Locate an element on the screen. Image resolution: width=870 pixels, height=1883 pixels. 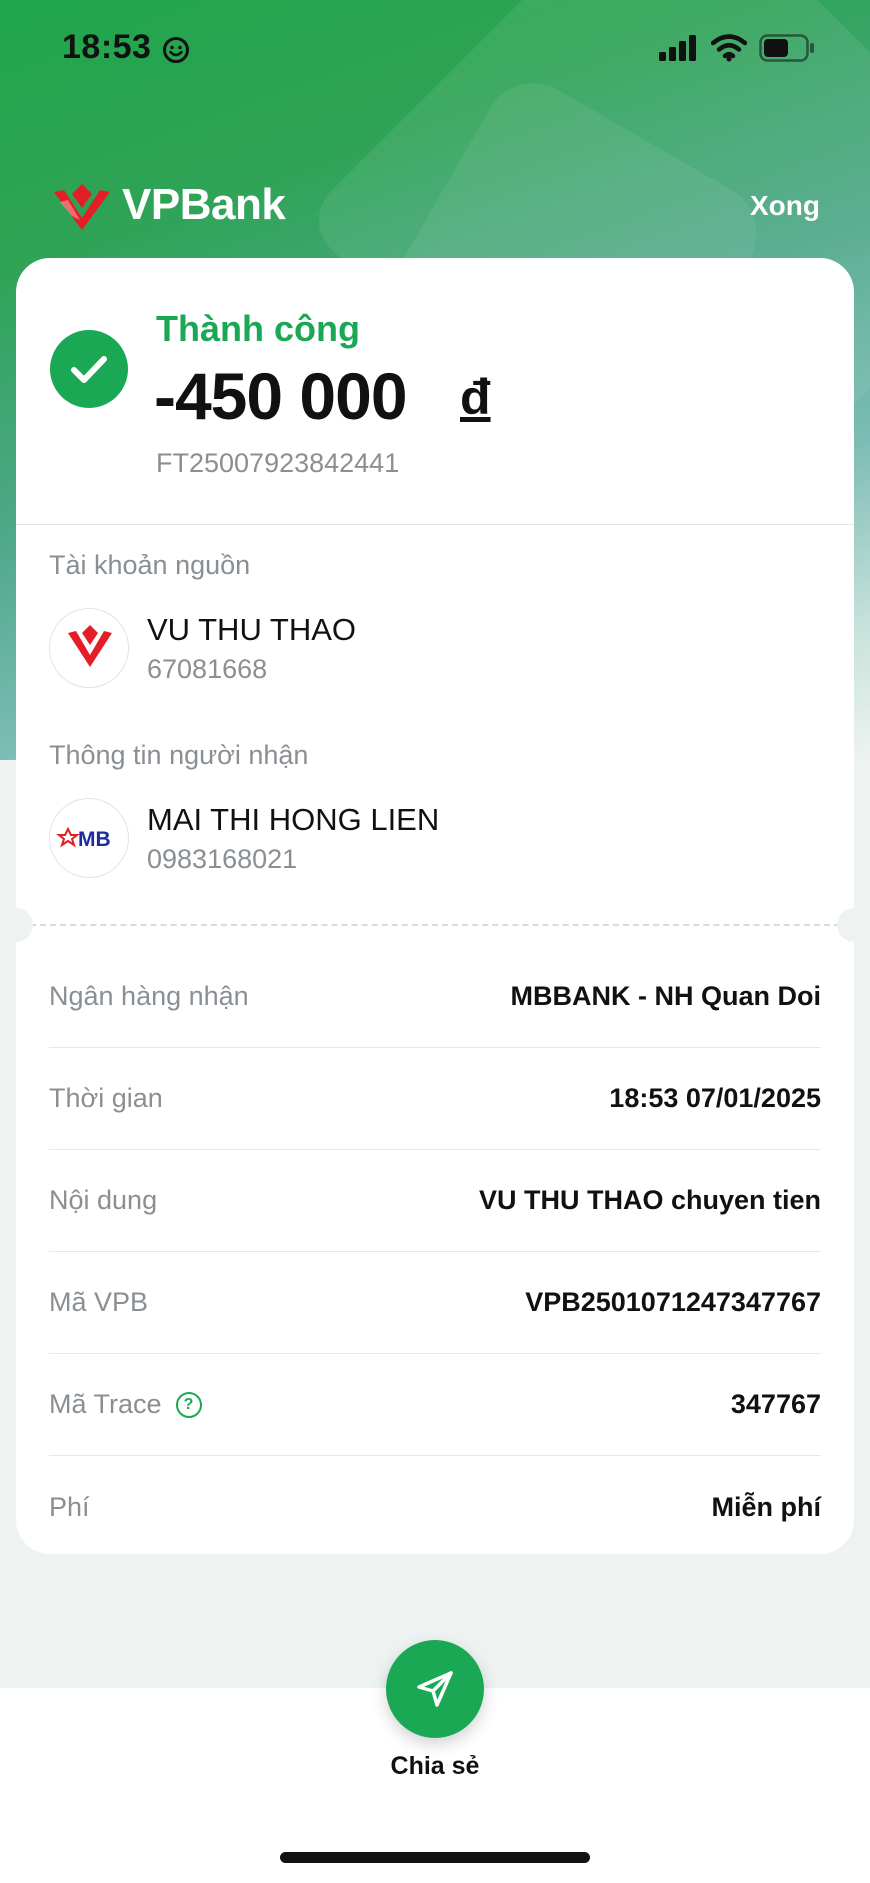
success-check-icon is located at coordinates (89, 369).